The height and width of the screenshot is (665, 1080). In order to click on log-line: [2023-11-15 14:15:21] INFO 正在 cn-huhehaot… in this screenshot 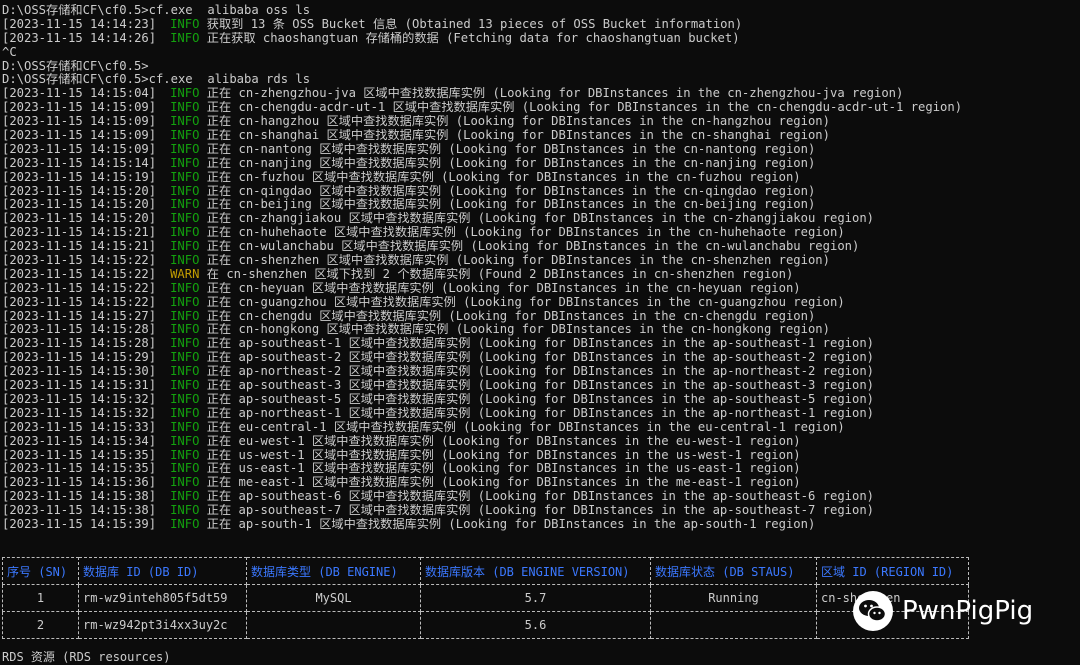, I will do `click(541, 233)`.